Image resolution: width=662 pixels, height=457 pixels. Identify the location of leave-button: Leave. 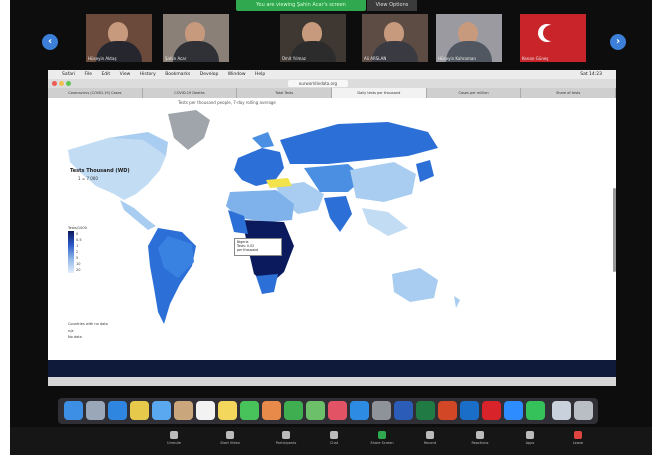
(578, 438).